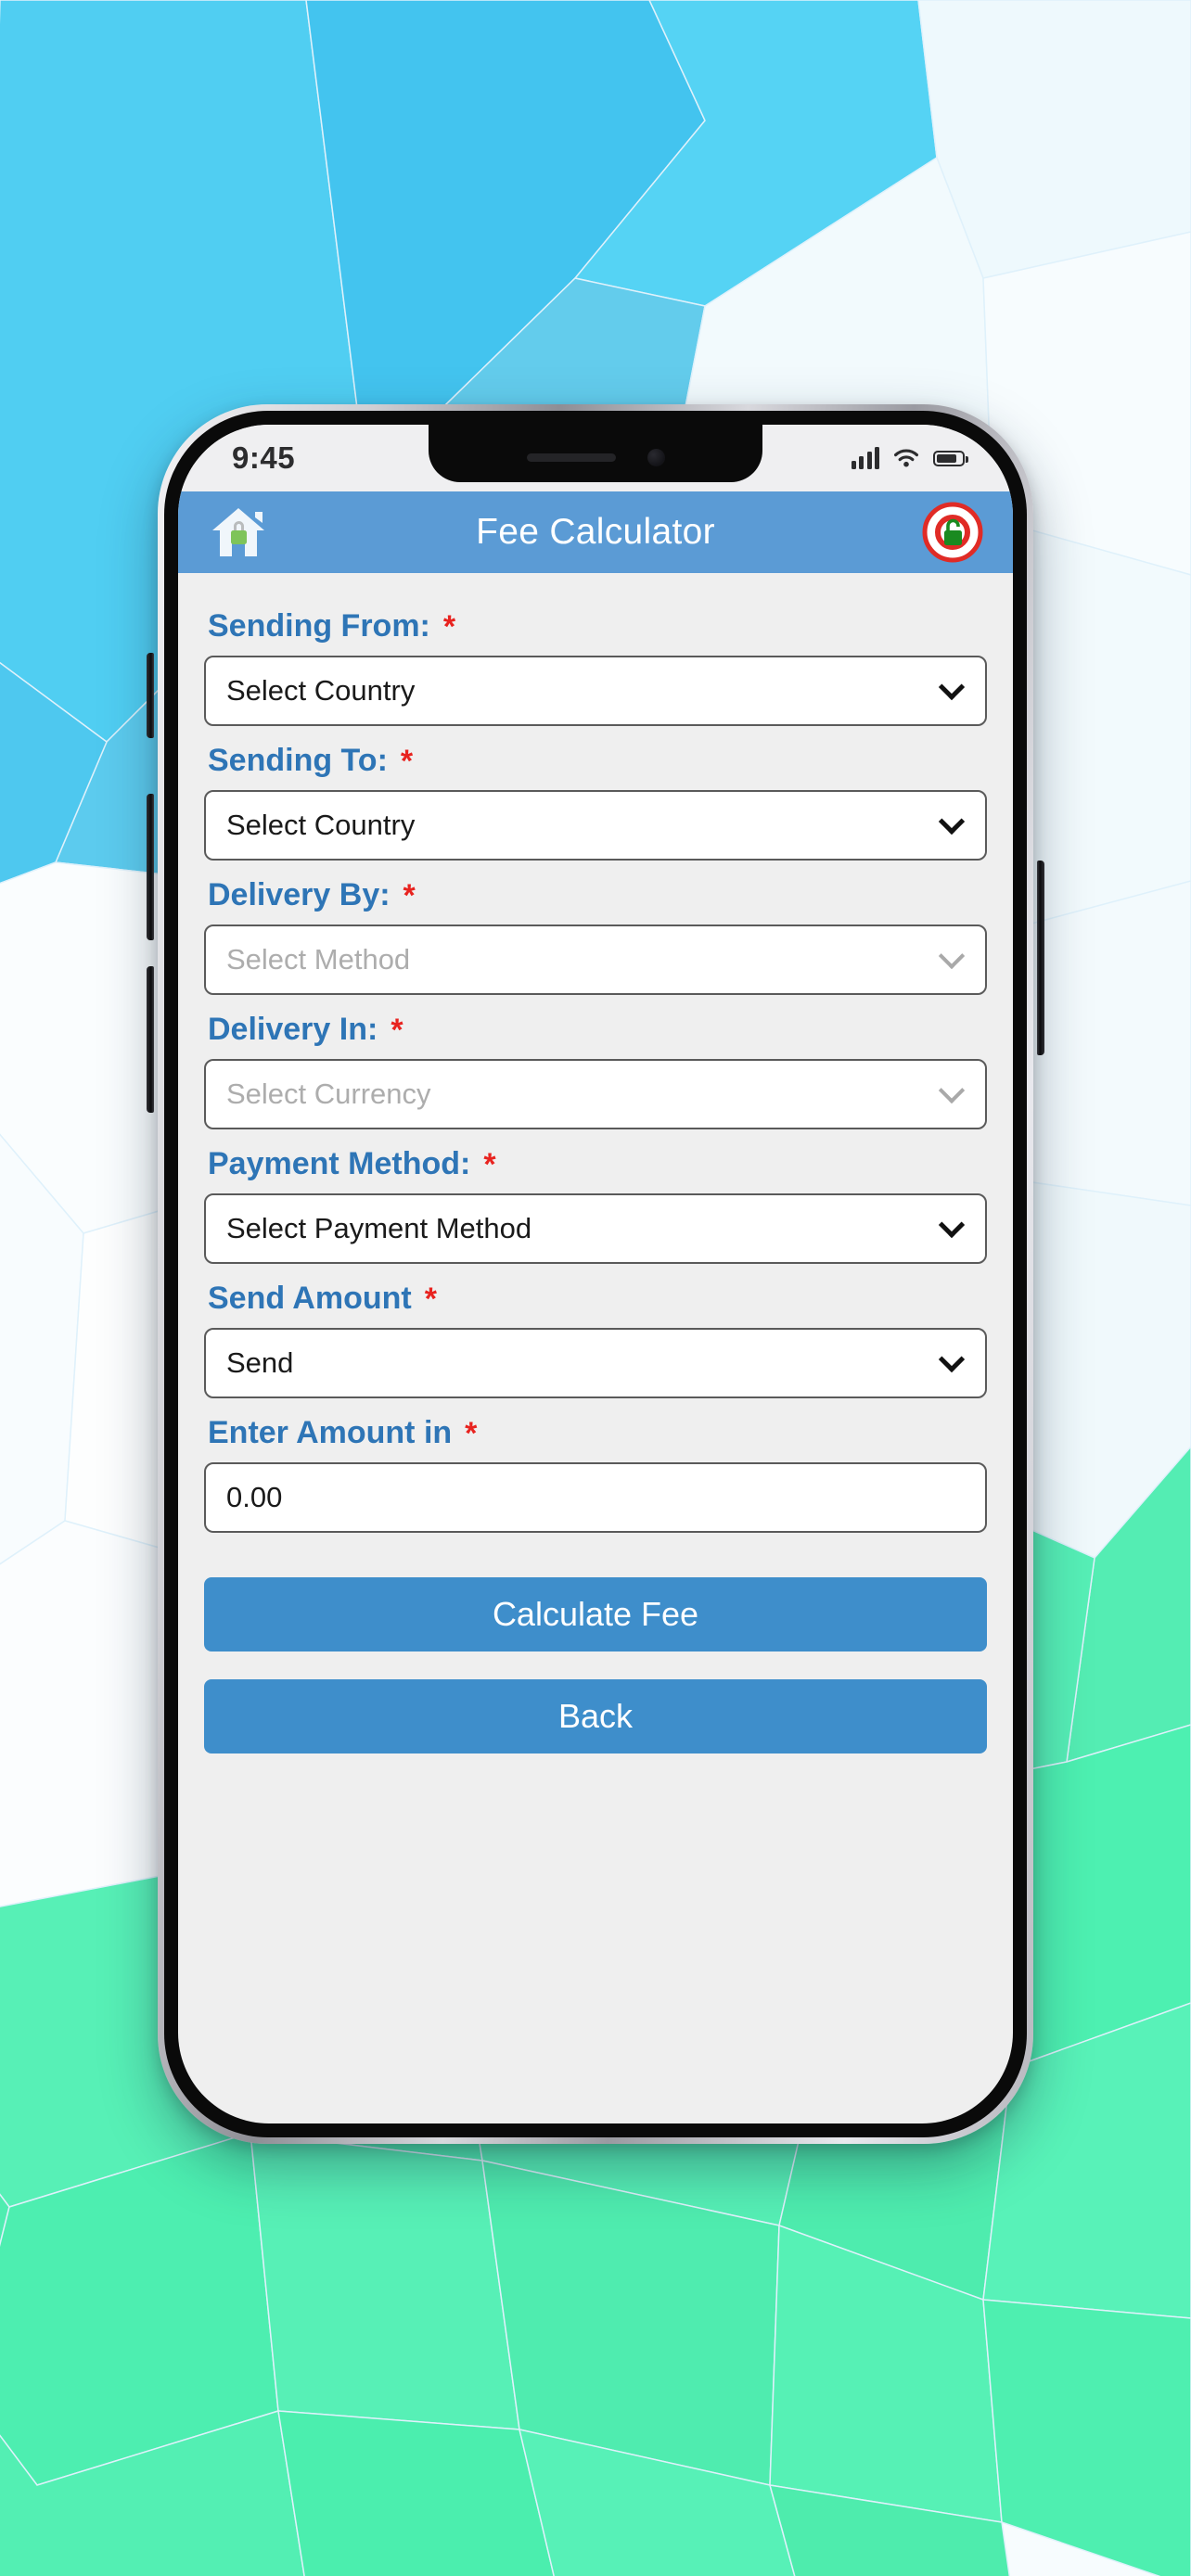 This screenshot has height=2576, width=1191. I want to click on home-lock-icon, so click(238, 532).